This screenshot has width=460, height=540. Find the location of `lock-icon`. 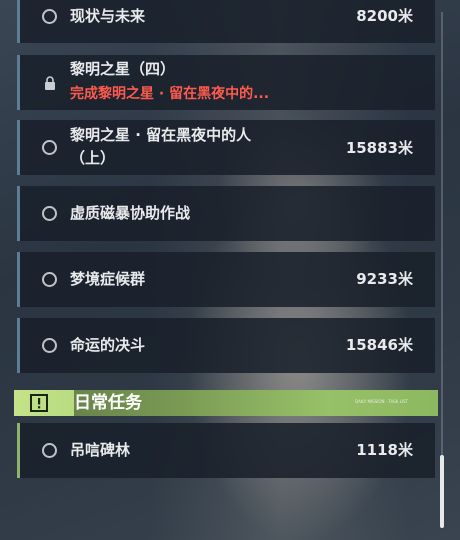

lock-icon is located at coordinates (50, 83).